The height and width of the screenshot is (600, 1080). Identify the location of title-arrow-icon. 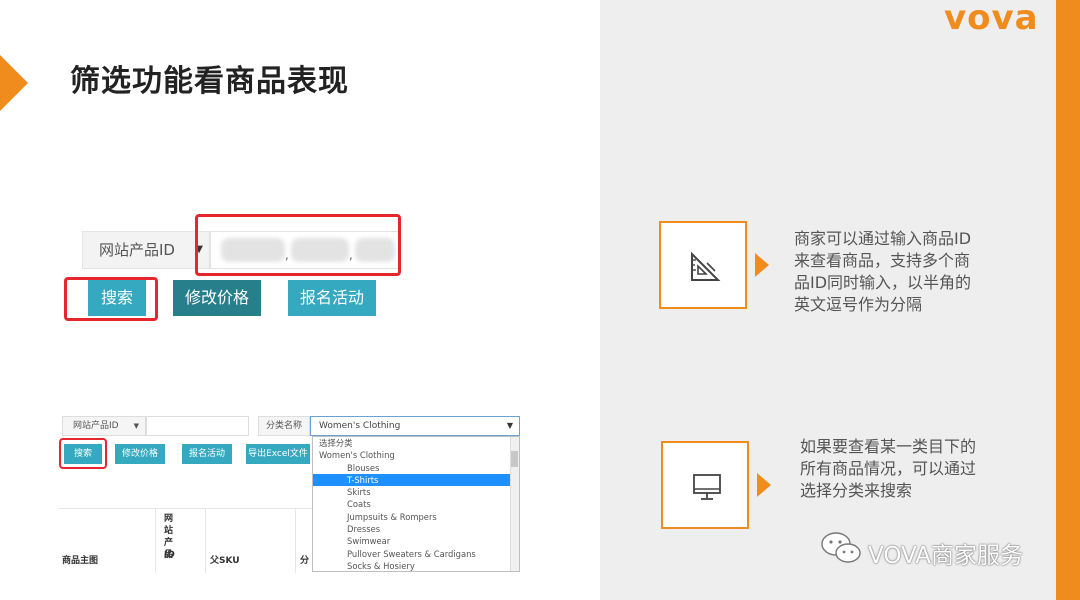
(14, 83).